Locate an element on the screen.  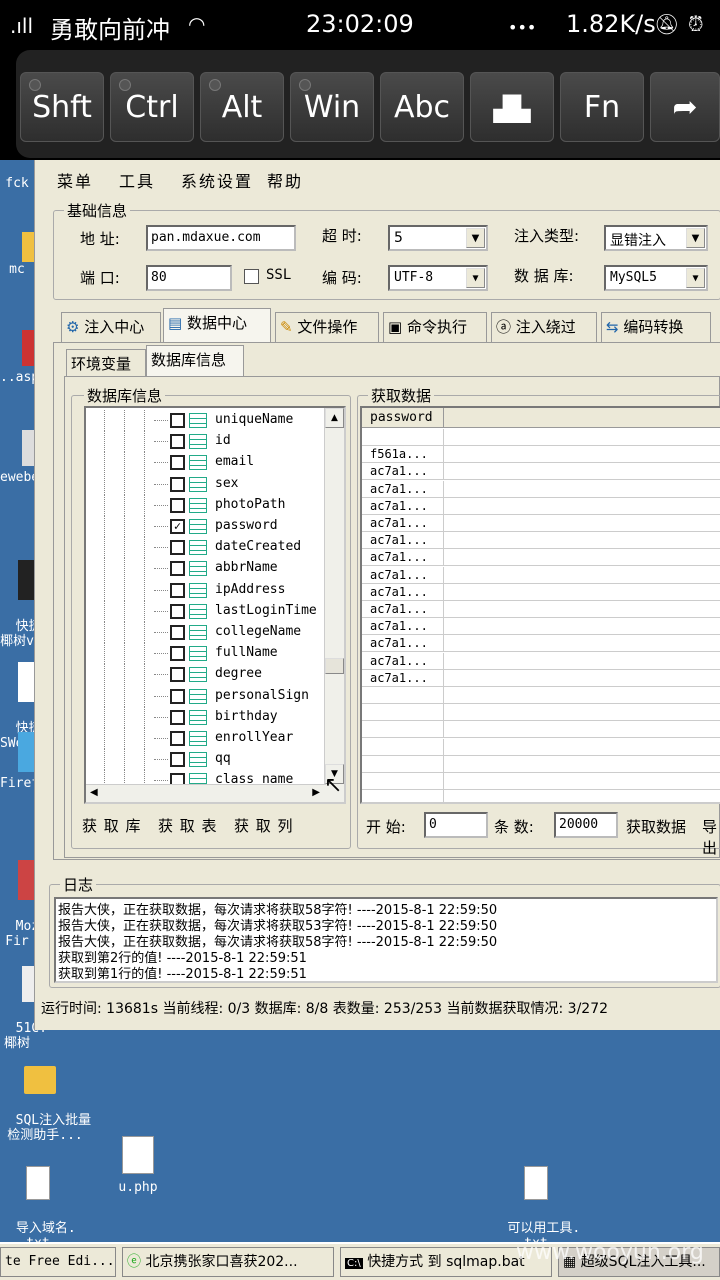
desktop-icon-u-php: u.php is located at coordinates (138, 1165).